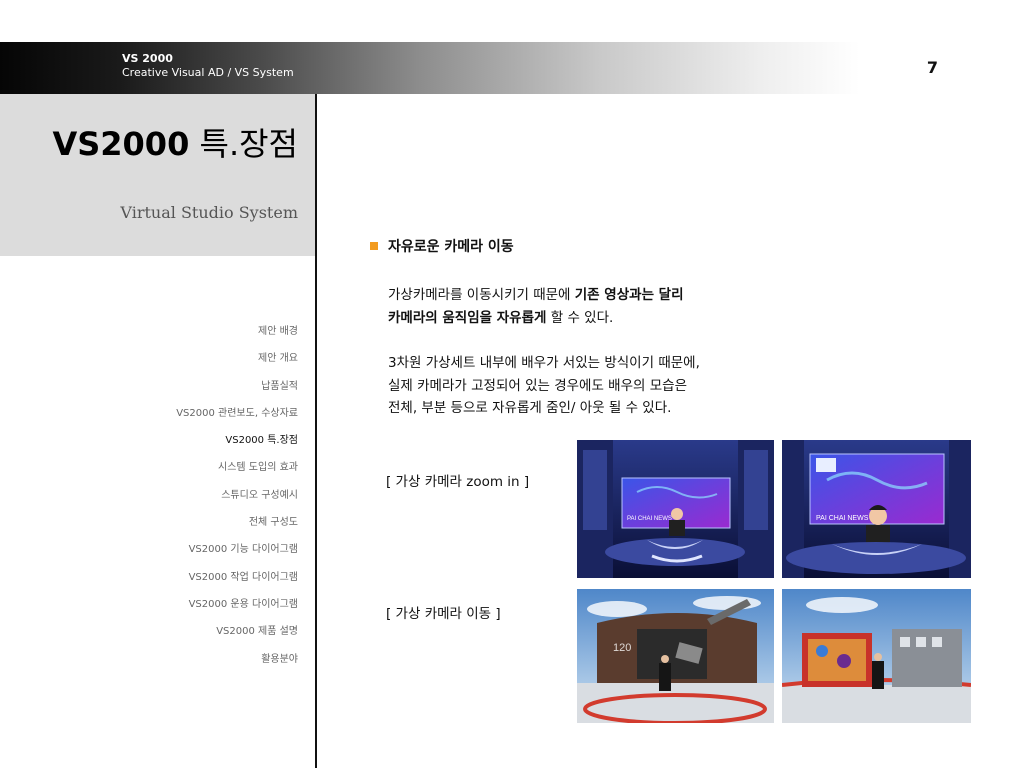  What do you see at coordinates (237, 522) in the screenshot?
I see `nav-item-overall-diagram: 전체 구성도` at bounding box center [237, 522].